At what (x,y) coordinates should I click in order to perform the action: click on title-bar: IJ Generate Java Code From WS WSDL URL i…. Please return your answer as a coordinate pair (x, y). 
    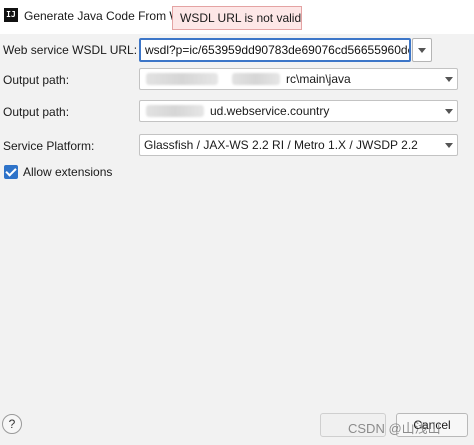
    Looking at the image, I should click on (237, 17).